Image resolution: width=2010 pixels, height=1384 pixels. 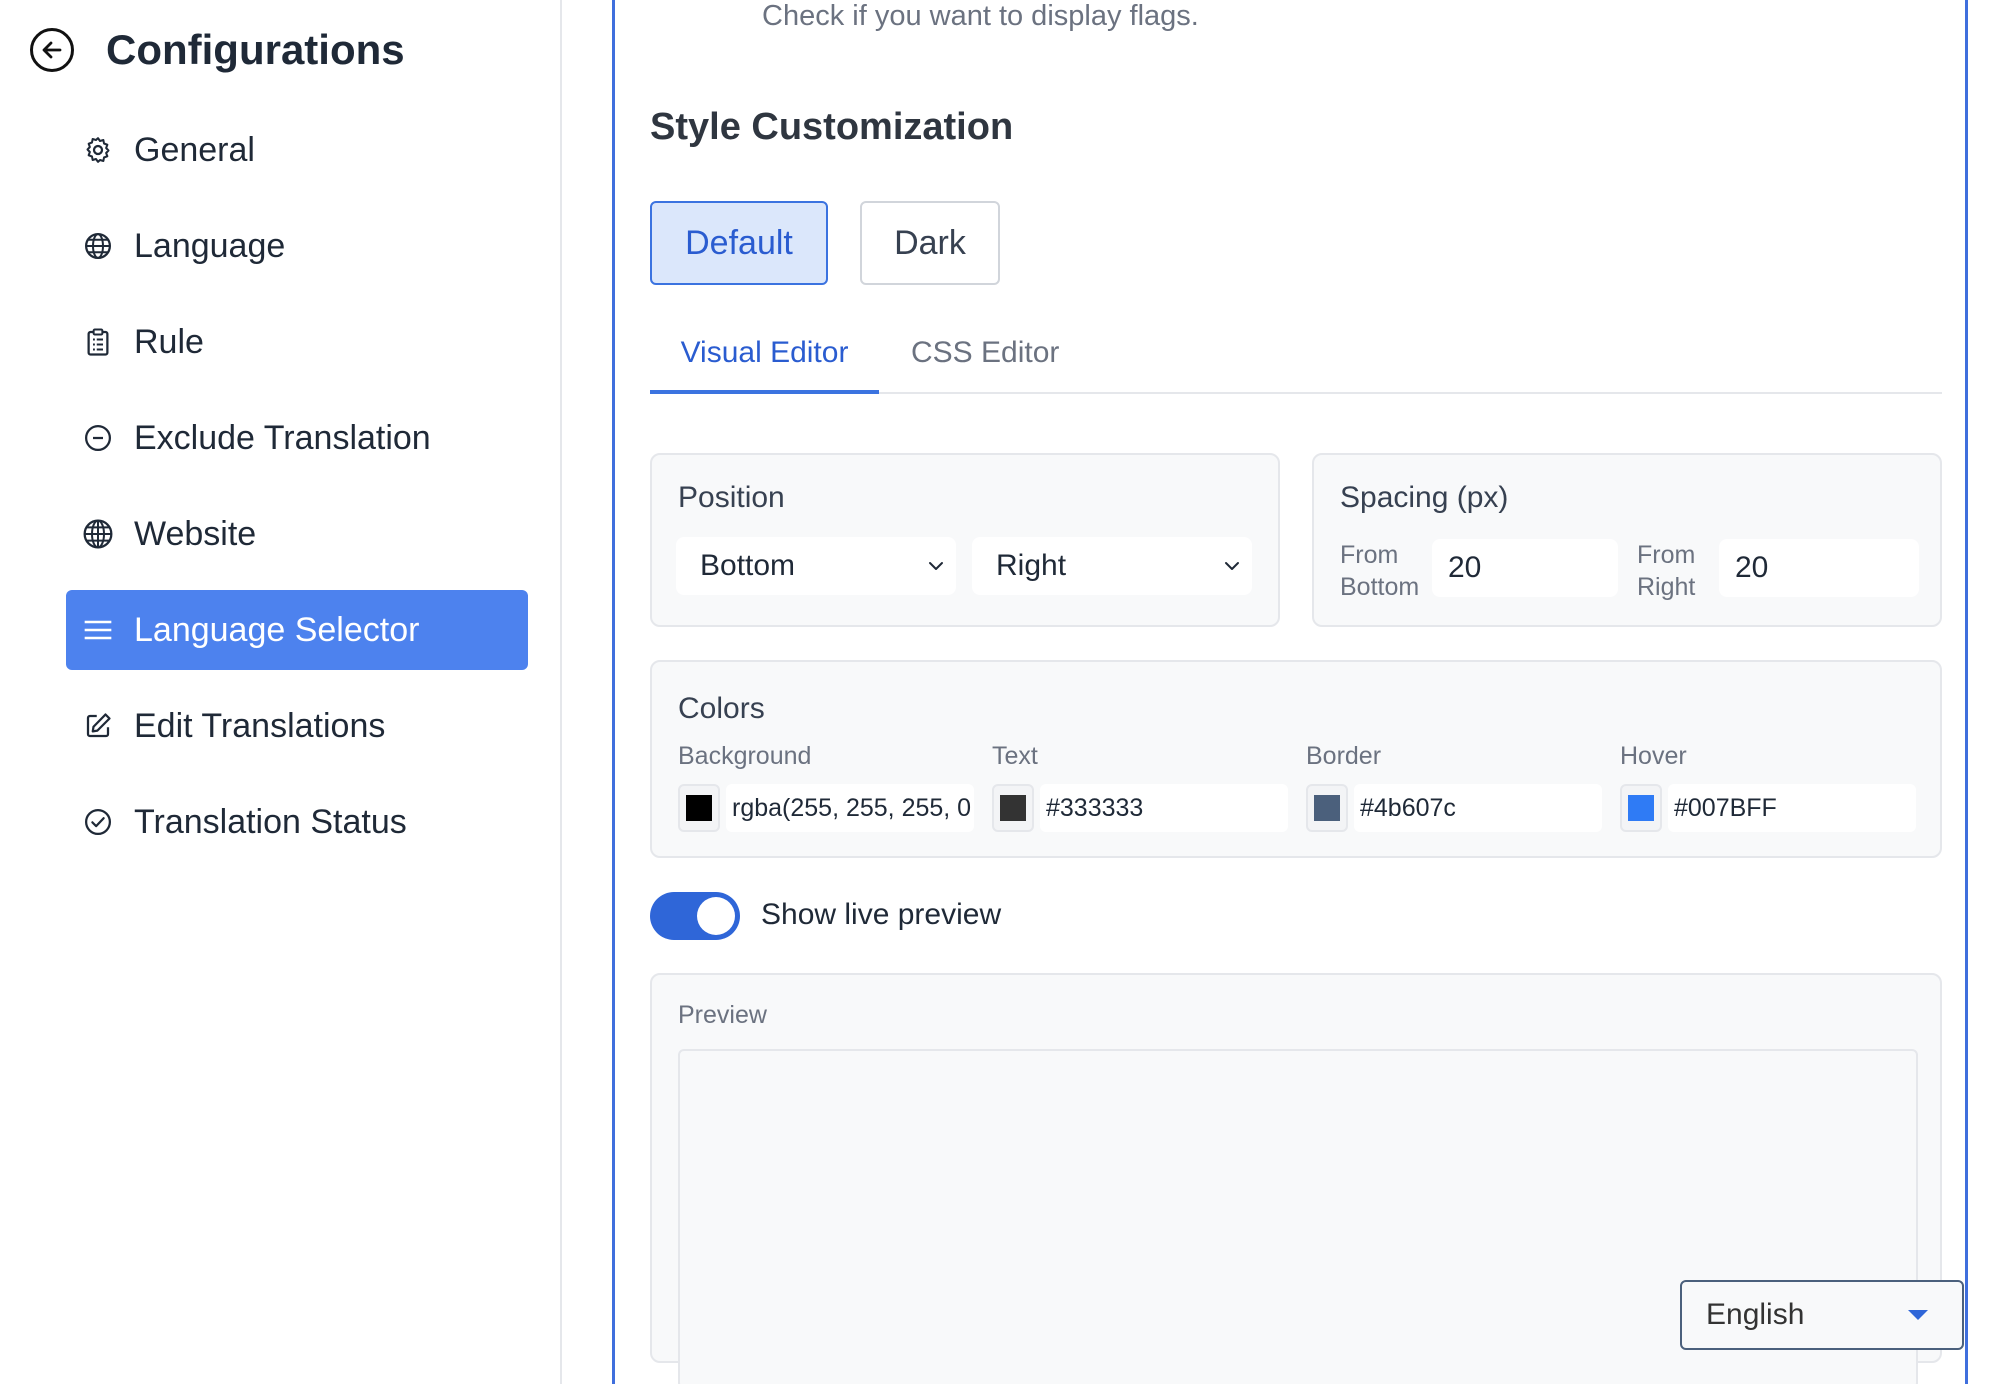 What do you see at coordinates (98, 246) in the screenshot?
I see `globe-icon` at bounding box center [98, 246].